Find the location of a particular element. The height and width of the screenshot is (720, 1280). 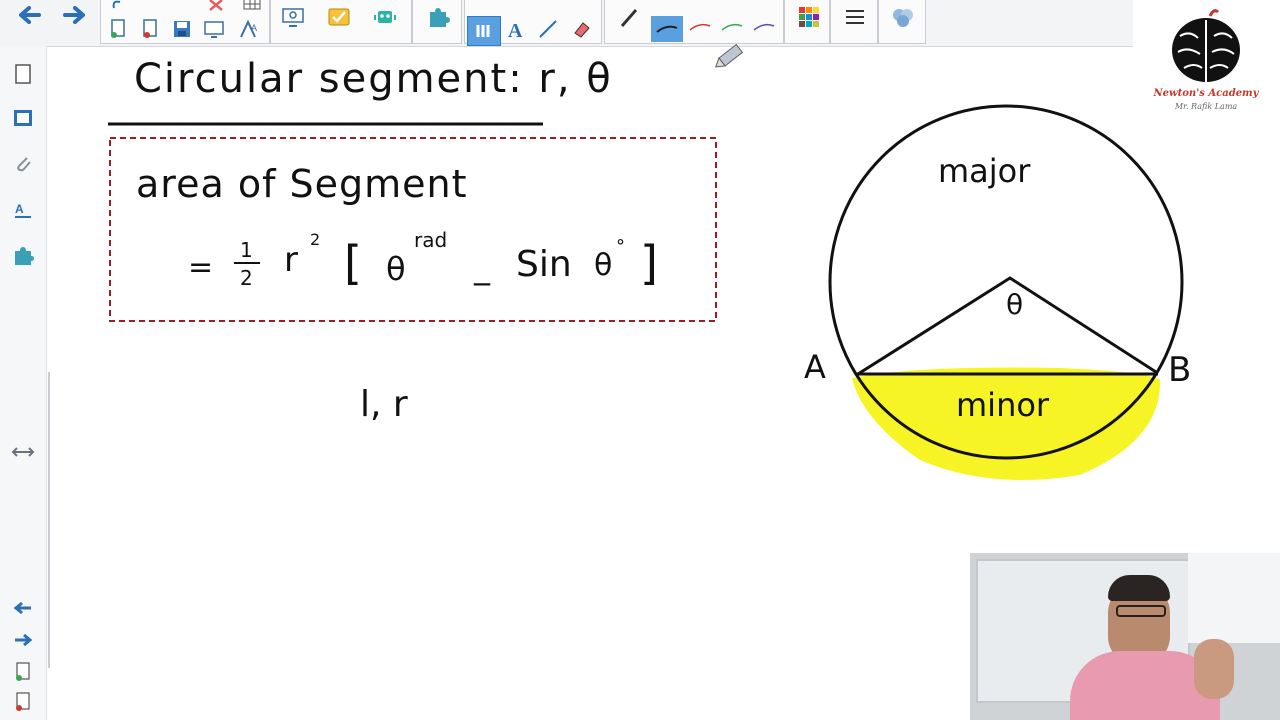

formula-r: r is located at coordinates (291, 260).